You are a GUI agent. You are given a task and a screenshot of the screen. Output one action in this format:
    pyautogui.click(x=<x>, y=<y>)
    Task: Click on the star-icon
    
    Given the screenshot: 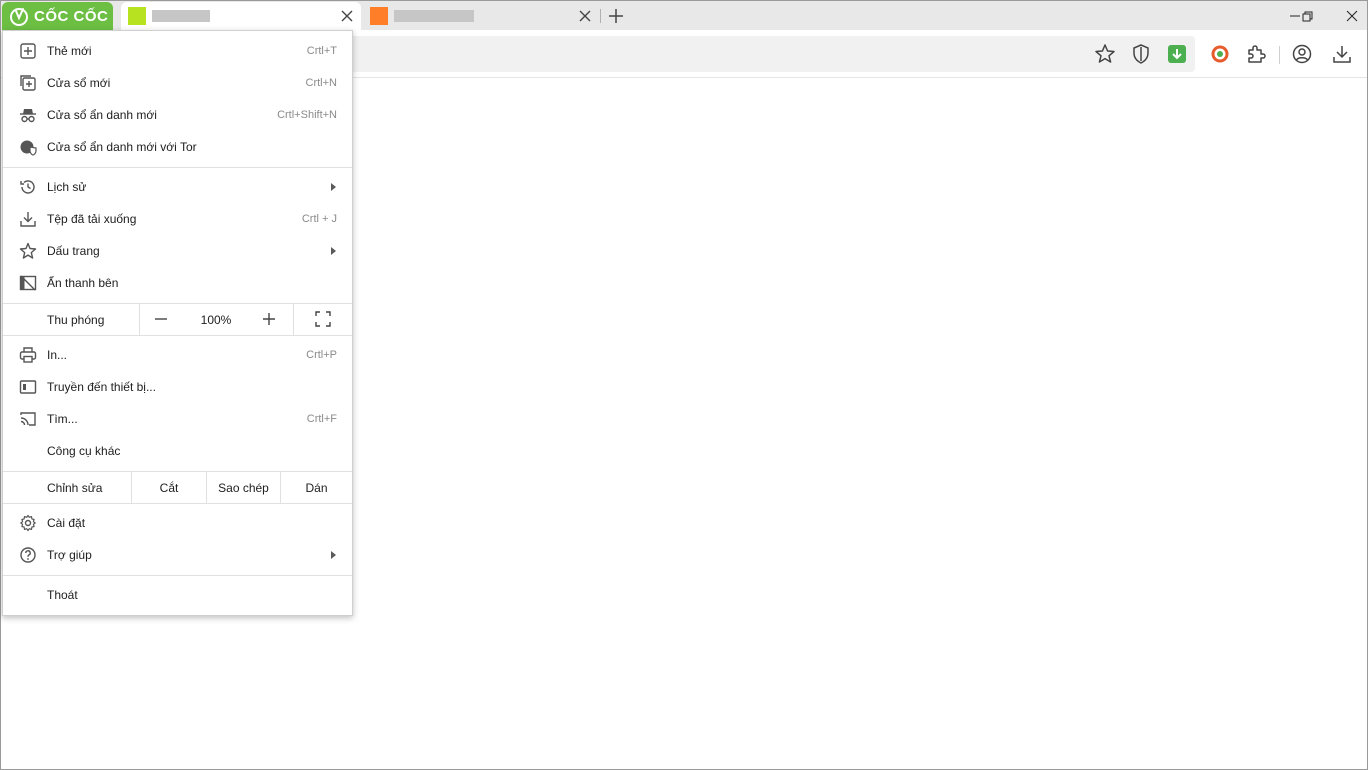 What is the action you would take?
    pyautogui.click(x=28, y=250)
    